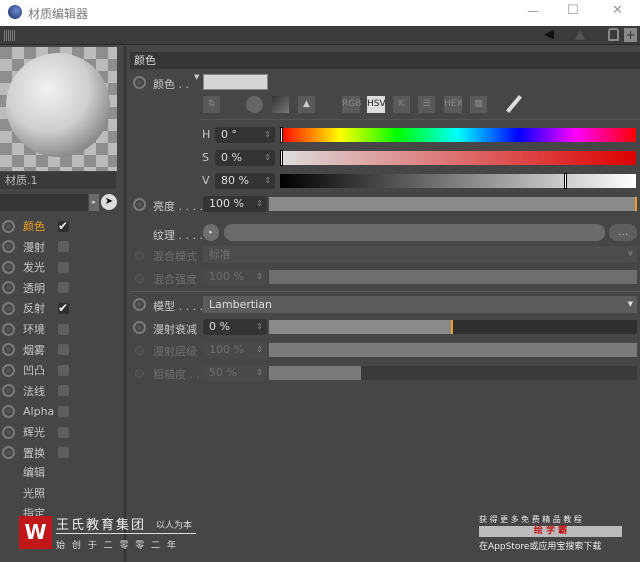 Image resolution: width=640 pixels, height=562 pixels. I want to click on layer-input, so click(44, 202).